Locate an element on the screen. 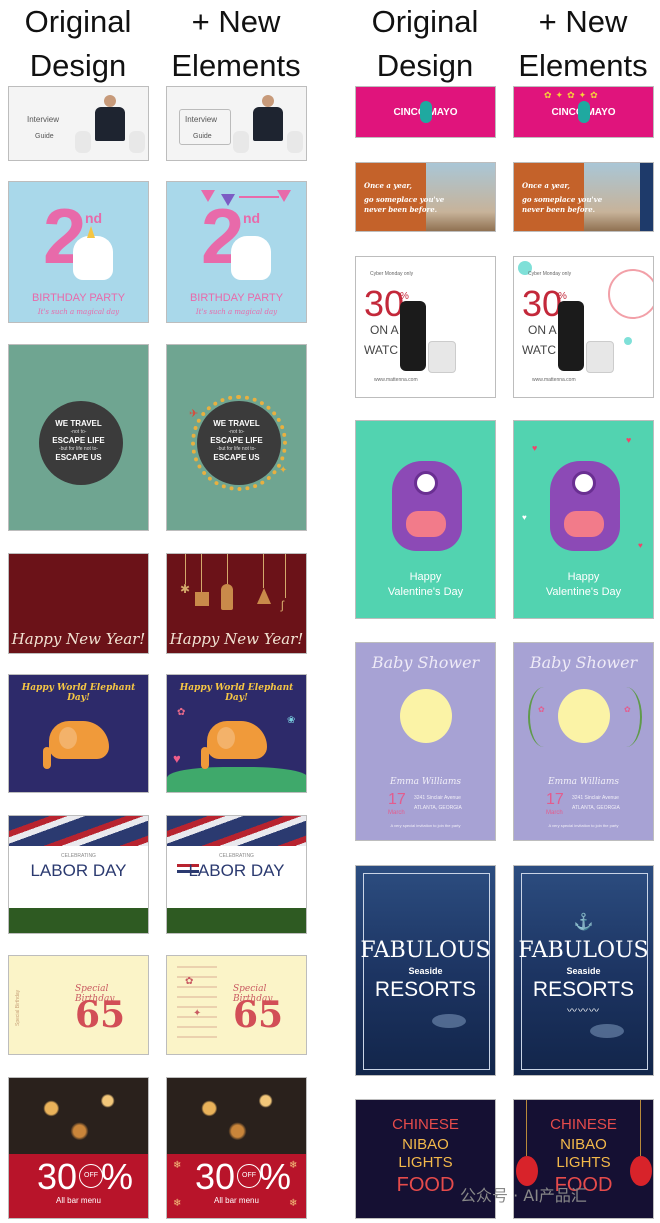 Image resolution: width=660 pixels, height=1223 pixels. cyber-url: www.mattenna.com is located at coordinates (554, 380).